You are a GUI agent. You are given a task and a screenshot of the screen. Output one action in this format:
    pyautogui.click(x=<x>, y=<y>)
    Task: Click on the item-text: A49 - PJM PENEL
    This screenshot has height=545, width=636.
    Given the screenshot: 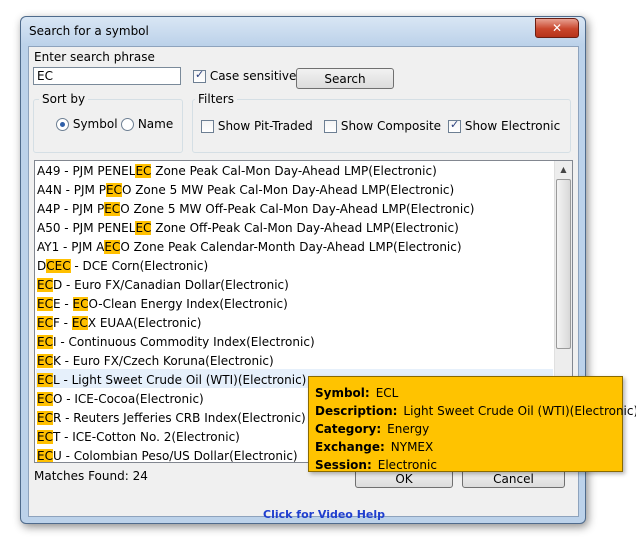 What is the action you would take?
    pyautogui.click(x=86, y=171)
    